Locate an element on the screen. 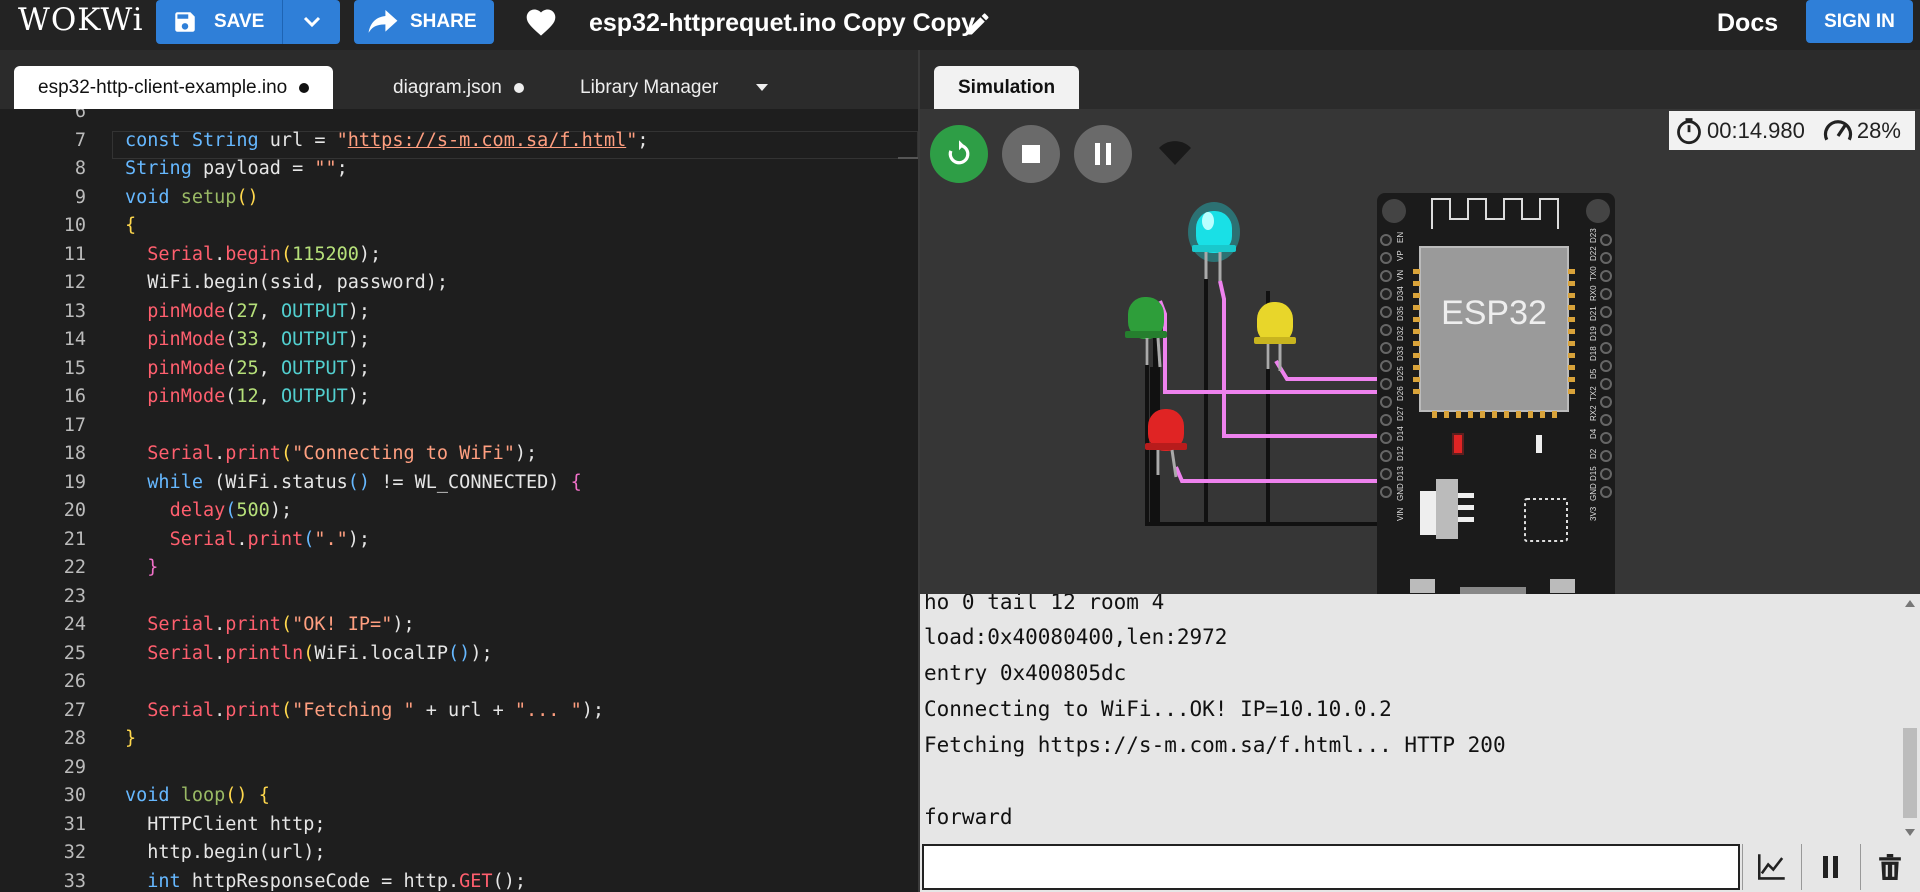  pause-icon is located at coordinates (1830, 867).